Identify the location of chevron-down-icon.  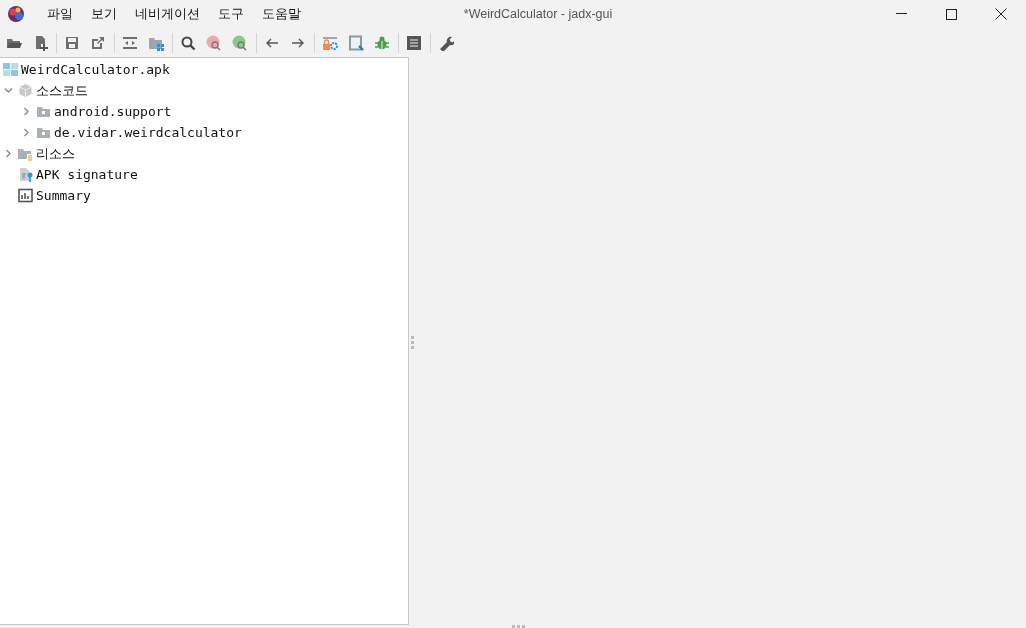
(8, 90).